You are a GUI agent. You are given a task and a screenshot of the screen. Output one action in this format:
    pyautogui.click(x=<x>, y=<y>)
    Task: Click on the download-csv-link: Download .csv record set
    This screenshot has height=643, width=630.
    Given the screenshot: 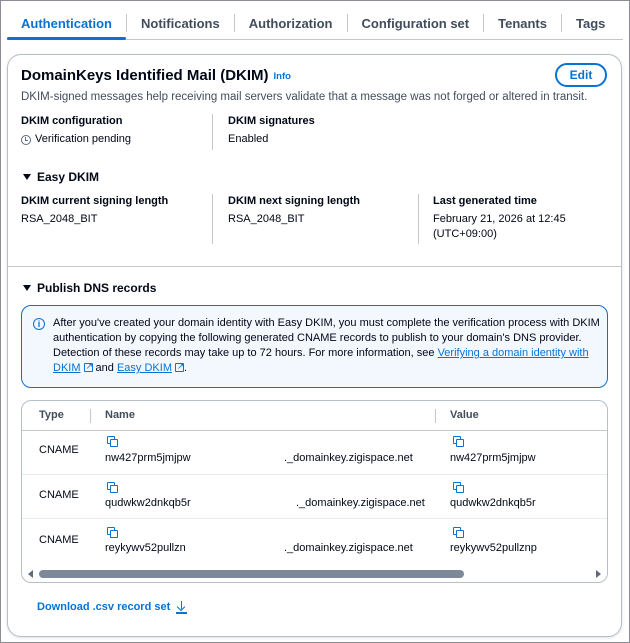 What is the action you would take?
    pyautogui.click(x=112, y=607)
    